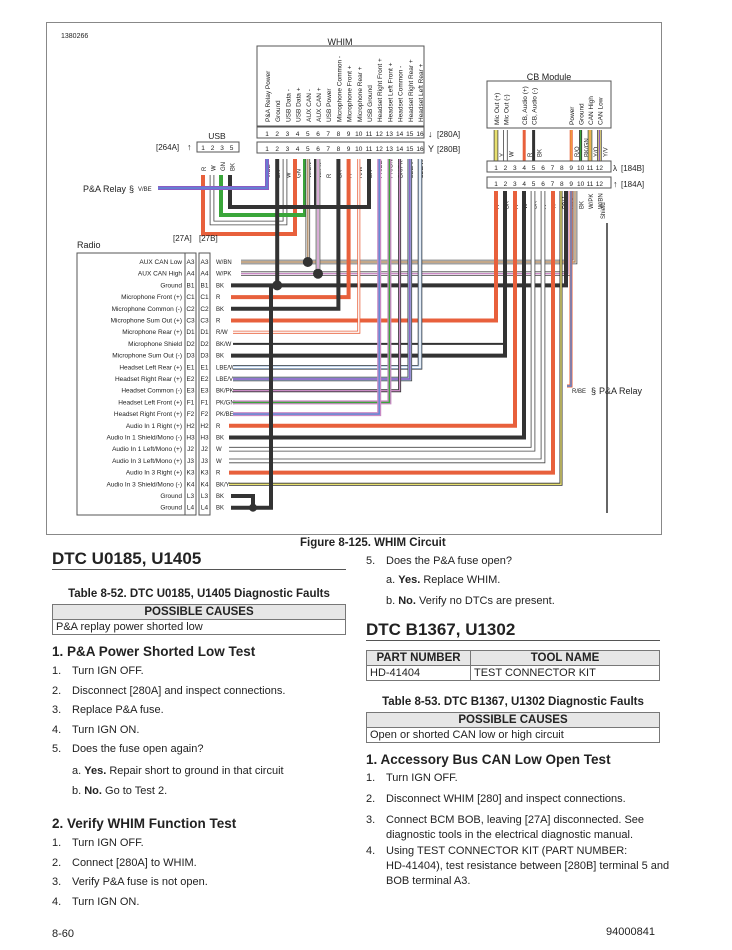  What do you see at coordinates (418, 673) in the screenshot?
I see `table-cell: HD-41404` at bounding box center [418, 673].